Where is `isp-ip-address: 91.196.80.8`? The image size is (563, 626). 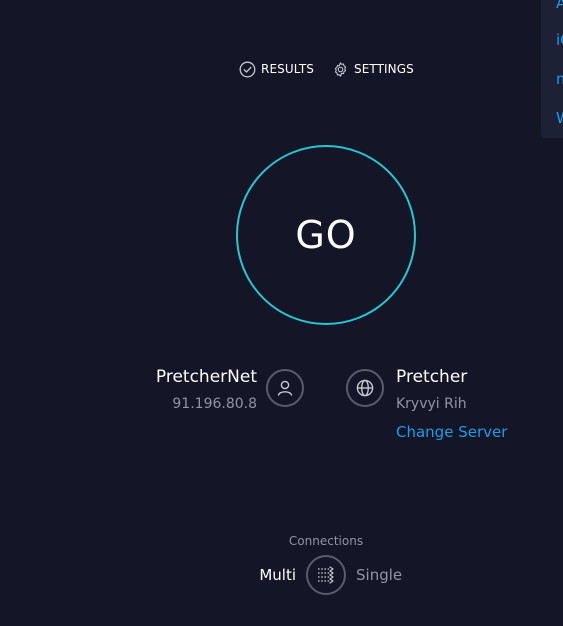 isp-ip-address: 91.196.80.8 is located at coordinates (214, 404).